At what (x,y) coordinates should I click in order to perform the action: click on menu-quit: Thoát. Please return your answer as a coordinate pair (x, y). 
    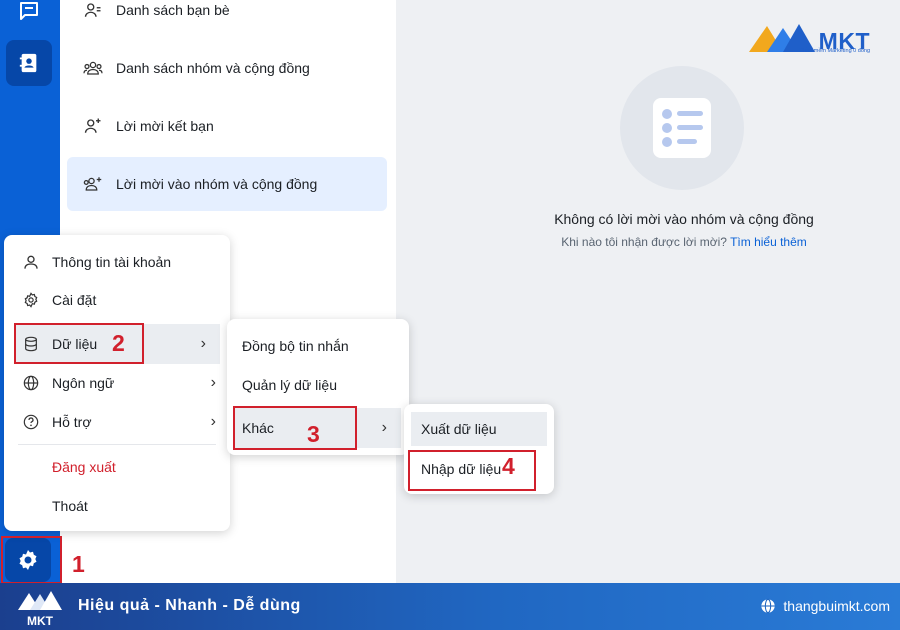
    Looking at the image, I should click on (117, 506).